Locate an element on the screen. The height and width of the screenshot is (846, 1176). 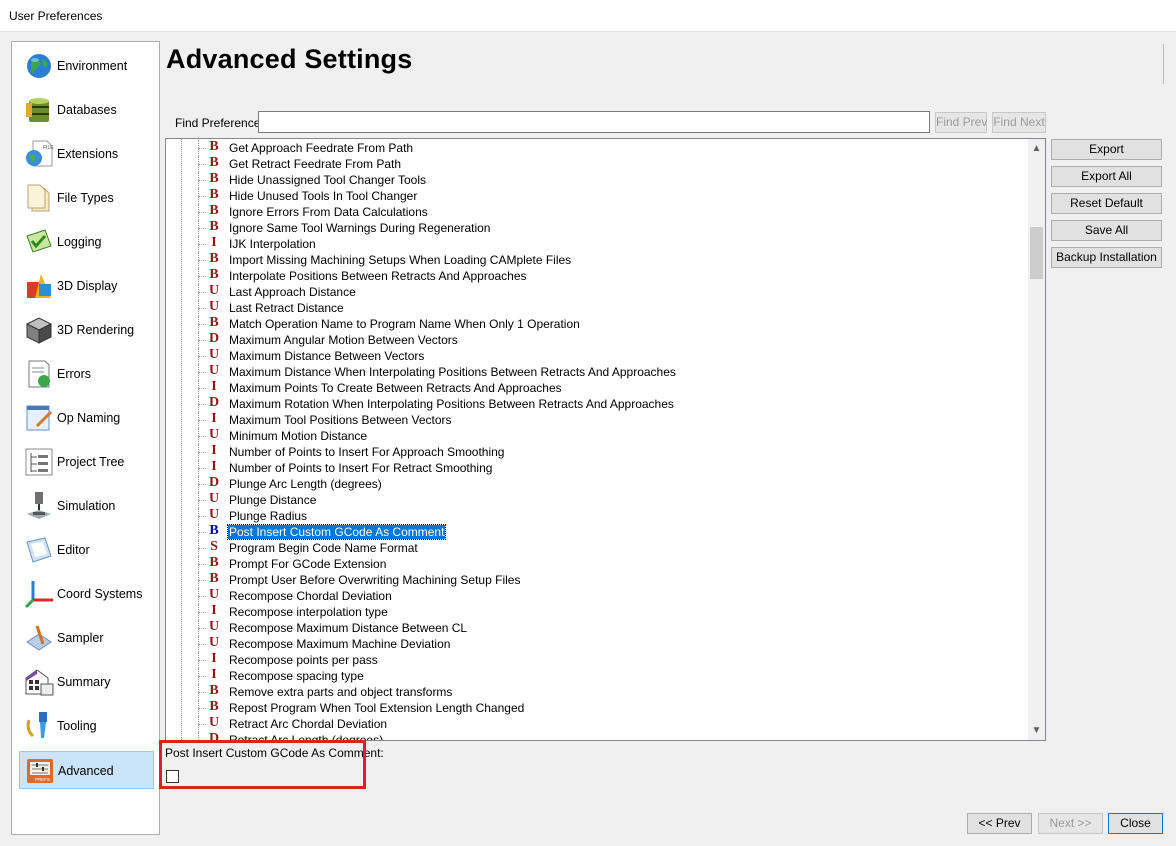
file-globe-icon: FILE is located at coordinates (39, 154).